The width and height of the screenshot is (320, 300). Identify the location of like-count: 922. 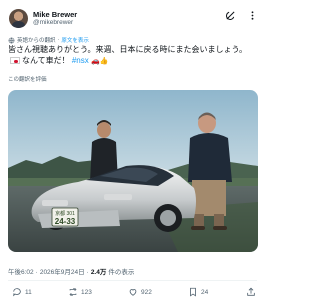
(146, 292).